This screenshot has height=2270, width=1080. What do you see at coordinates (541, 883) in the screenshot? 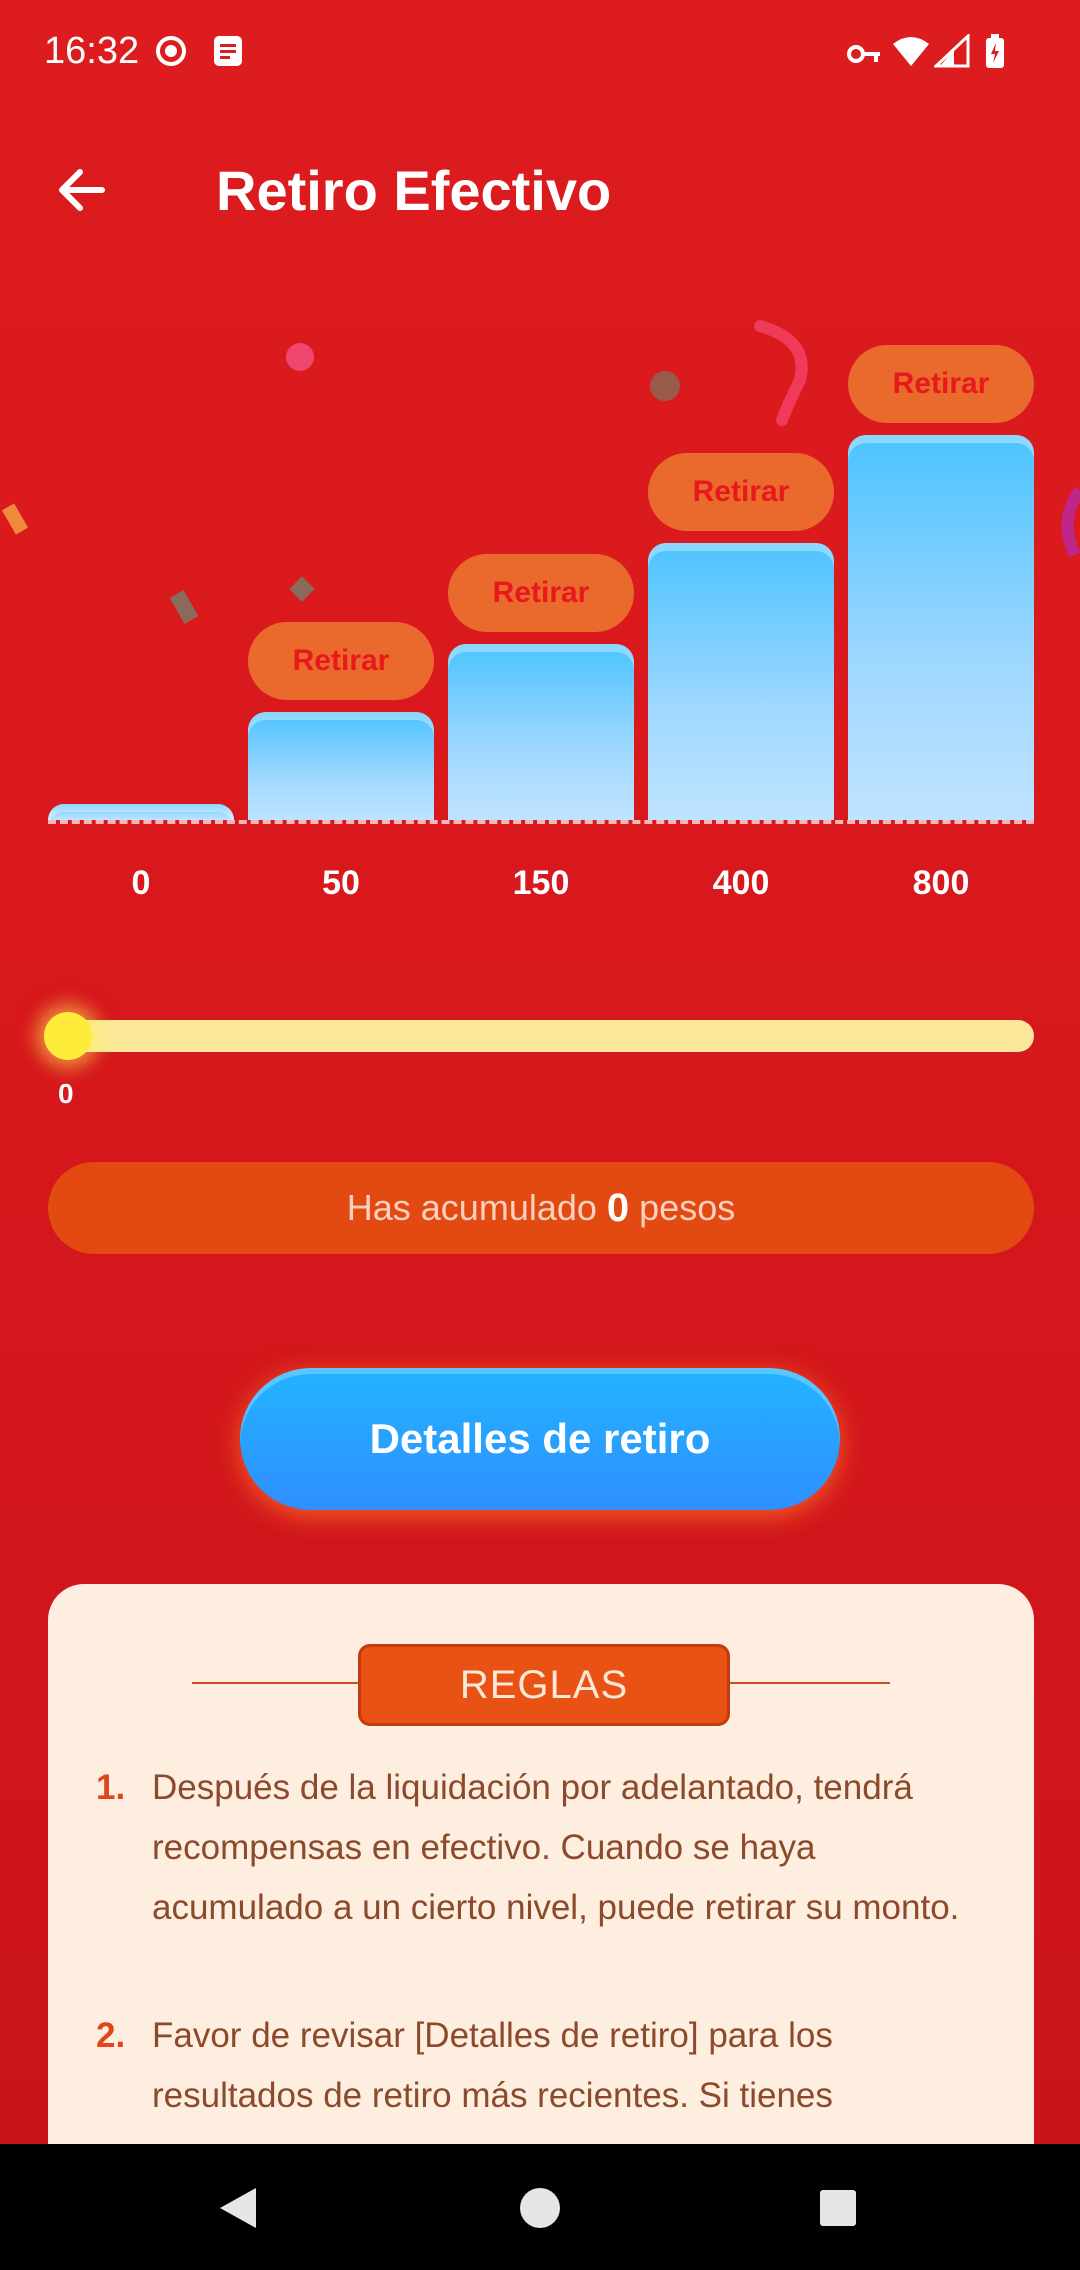
I see `chart-tick-label: 150` at bounding box center [541, 883].